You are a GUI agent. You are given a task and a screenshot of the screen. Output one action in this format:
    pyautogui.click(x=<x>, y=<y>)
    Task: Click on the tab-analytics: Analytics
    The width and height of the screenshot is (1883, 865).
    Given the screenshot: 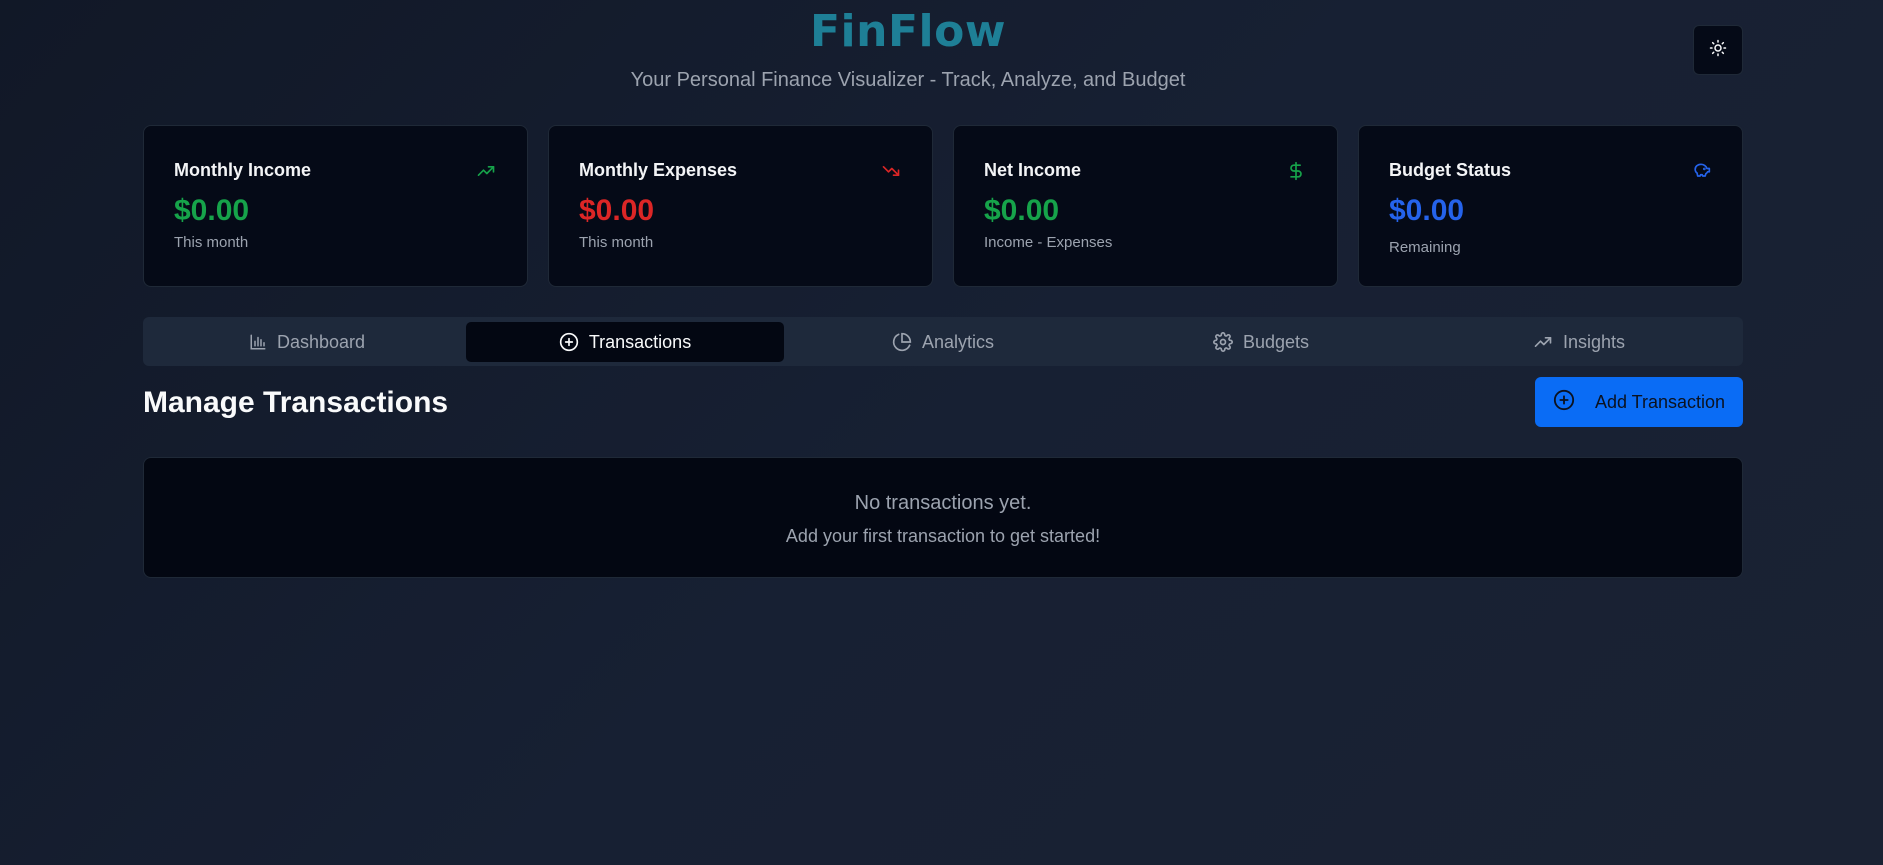 What is the action you would take?
    pyautogui.click(x=943, y=342)
    